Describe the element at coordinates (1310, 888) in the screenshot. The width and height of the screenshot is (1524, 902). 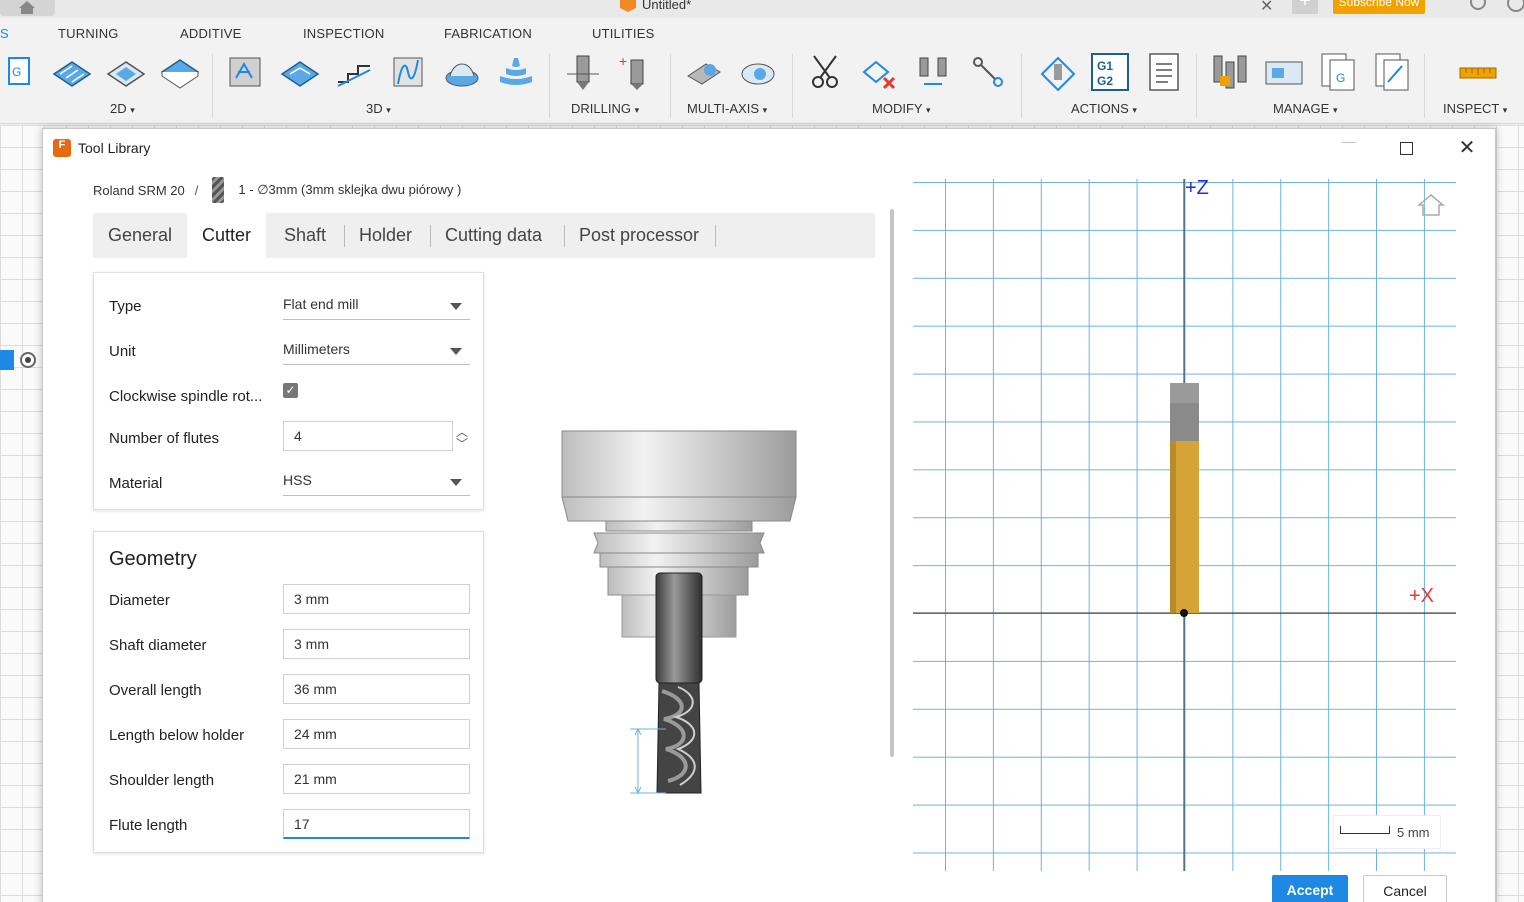
I see `accept-button: Accept` at that location.